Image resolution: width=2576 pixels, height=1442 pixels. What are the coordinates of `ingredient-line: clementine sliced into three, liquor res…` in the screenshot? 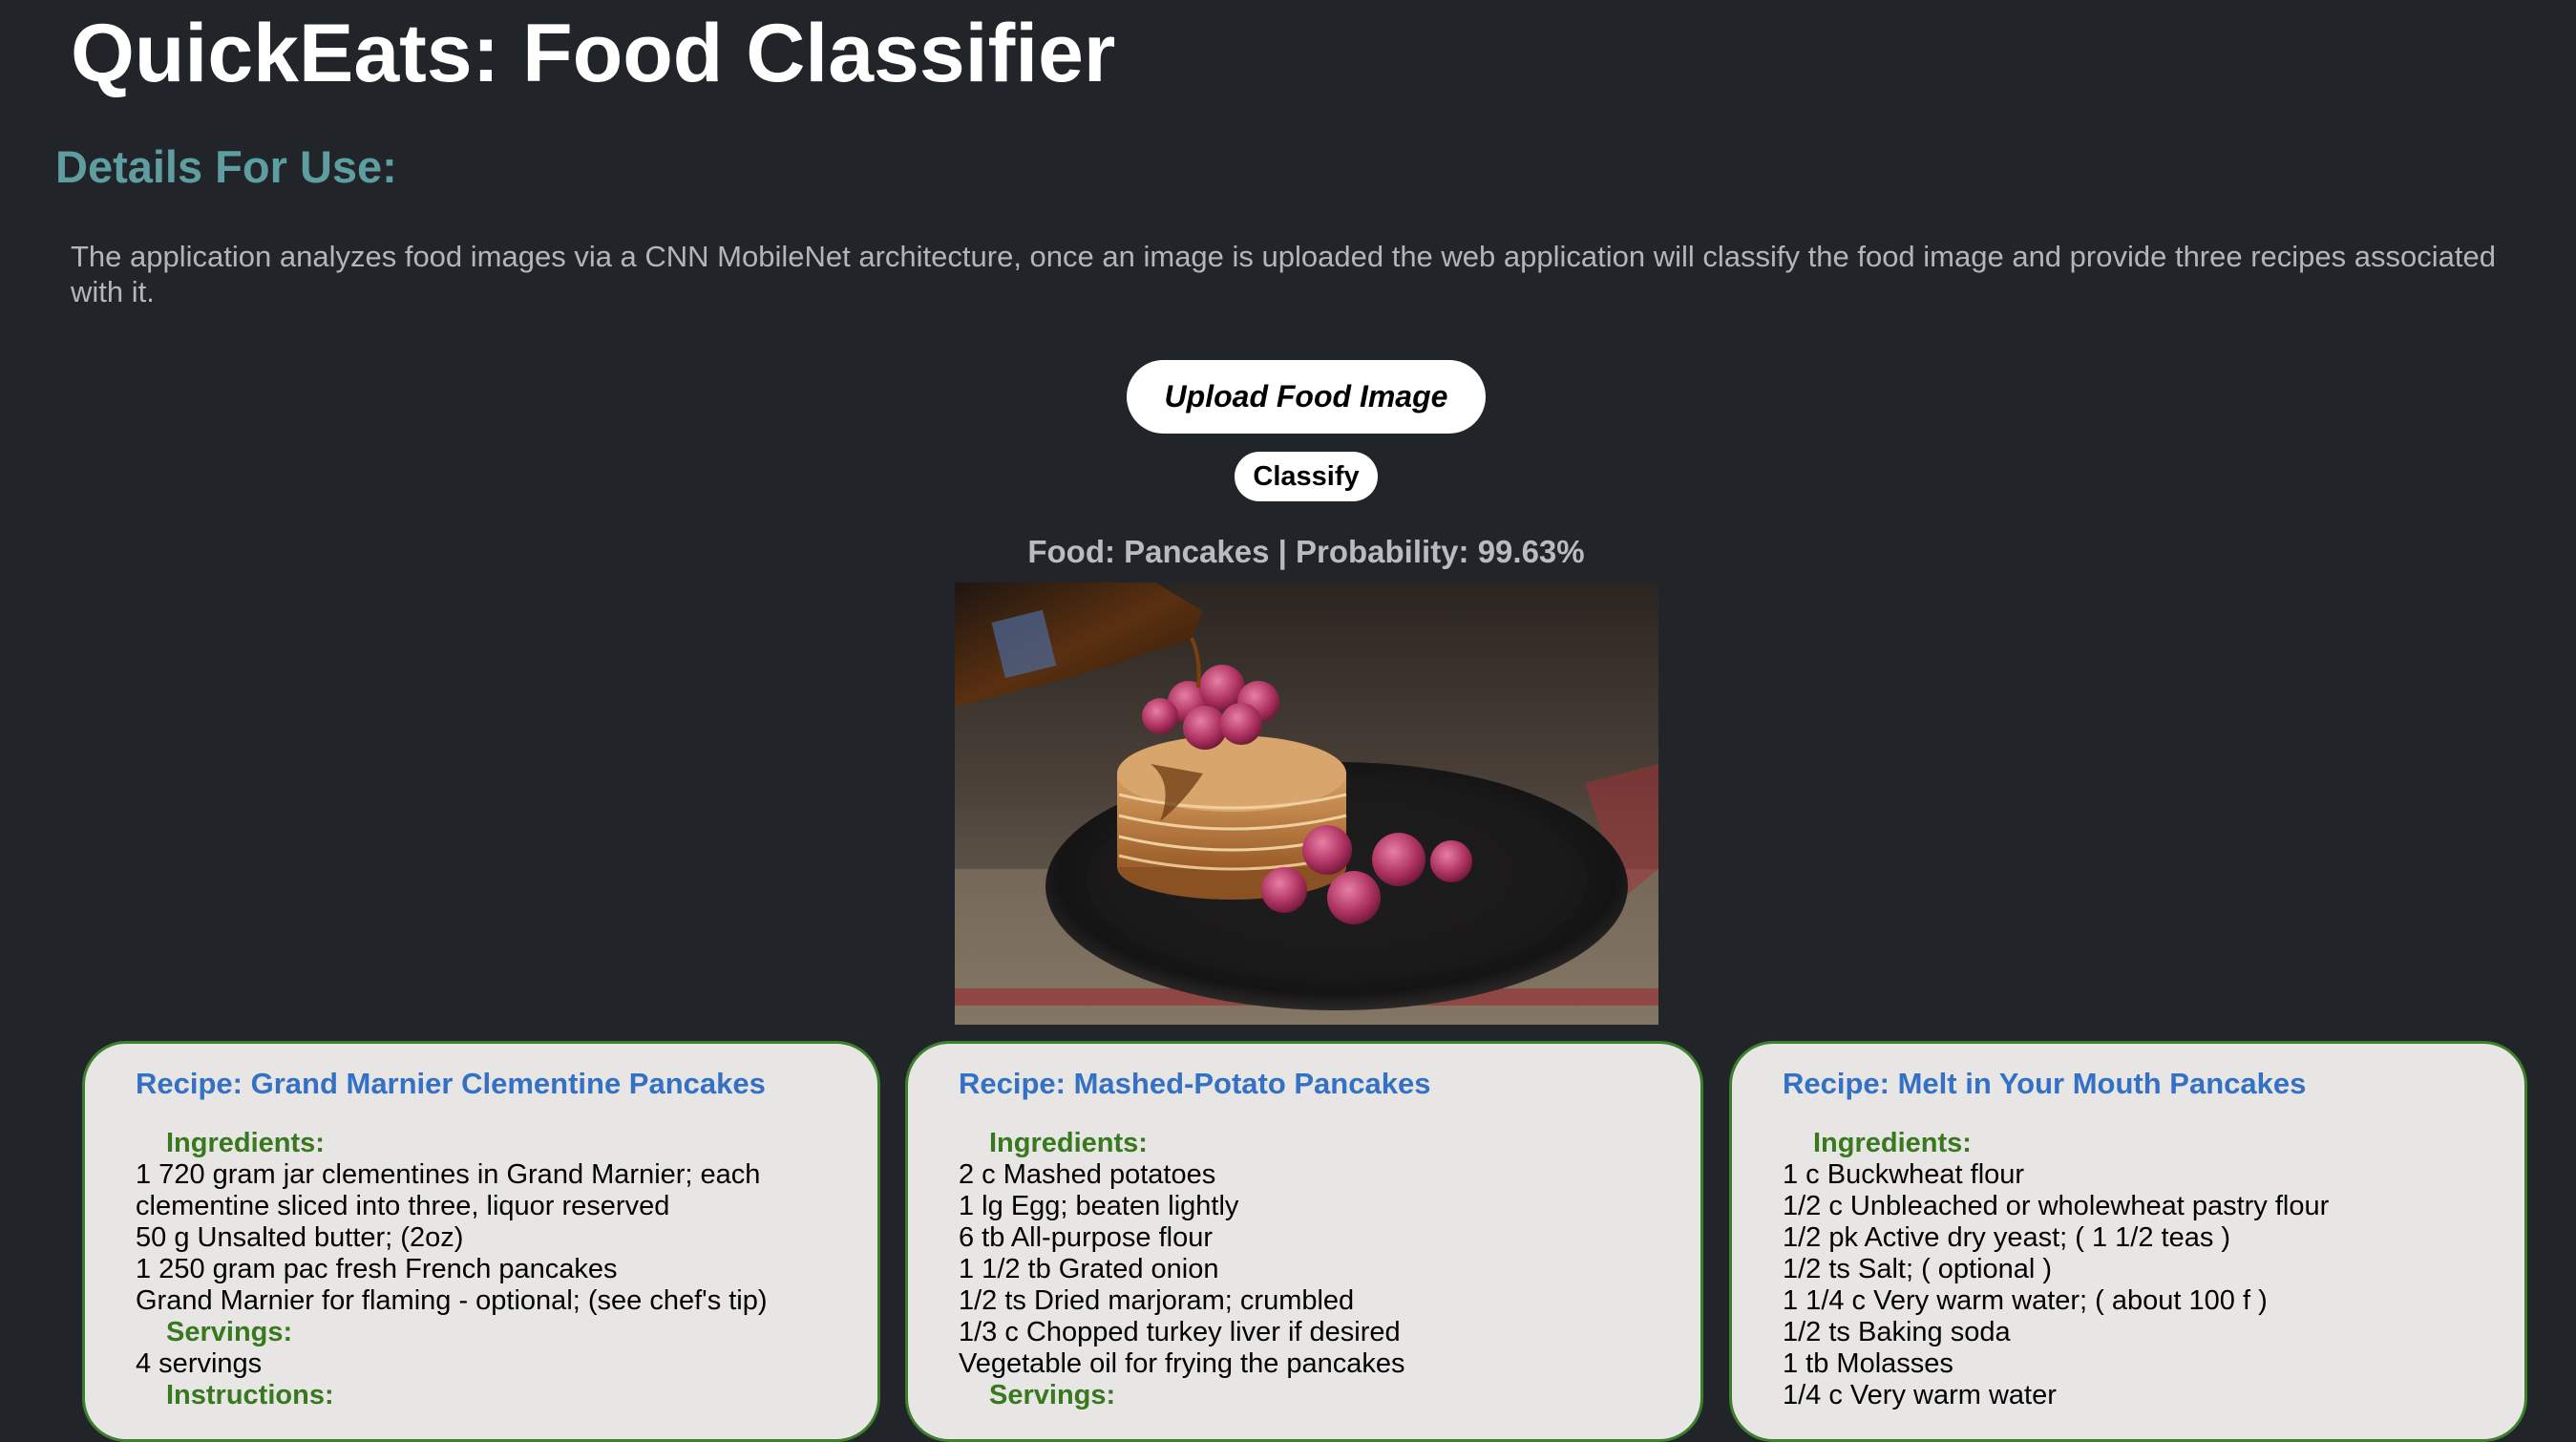 It's located at (403, 1206).